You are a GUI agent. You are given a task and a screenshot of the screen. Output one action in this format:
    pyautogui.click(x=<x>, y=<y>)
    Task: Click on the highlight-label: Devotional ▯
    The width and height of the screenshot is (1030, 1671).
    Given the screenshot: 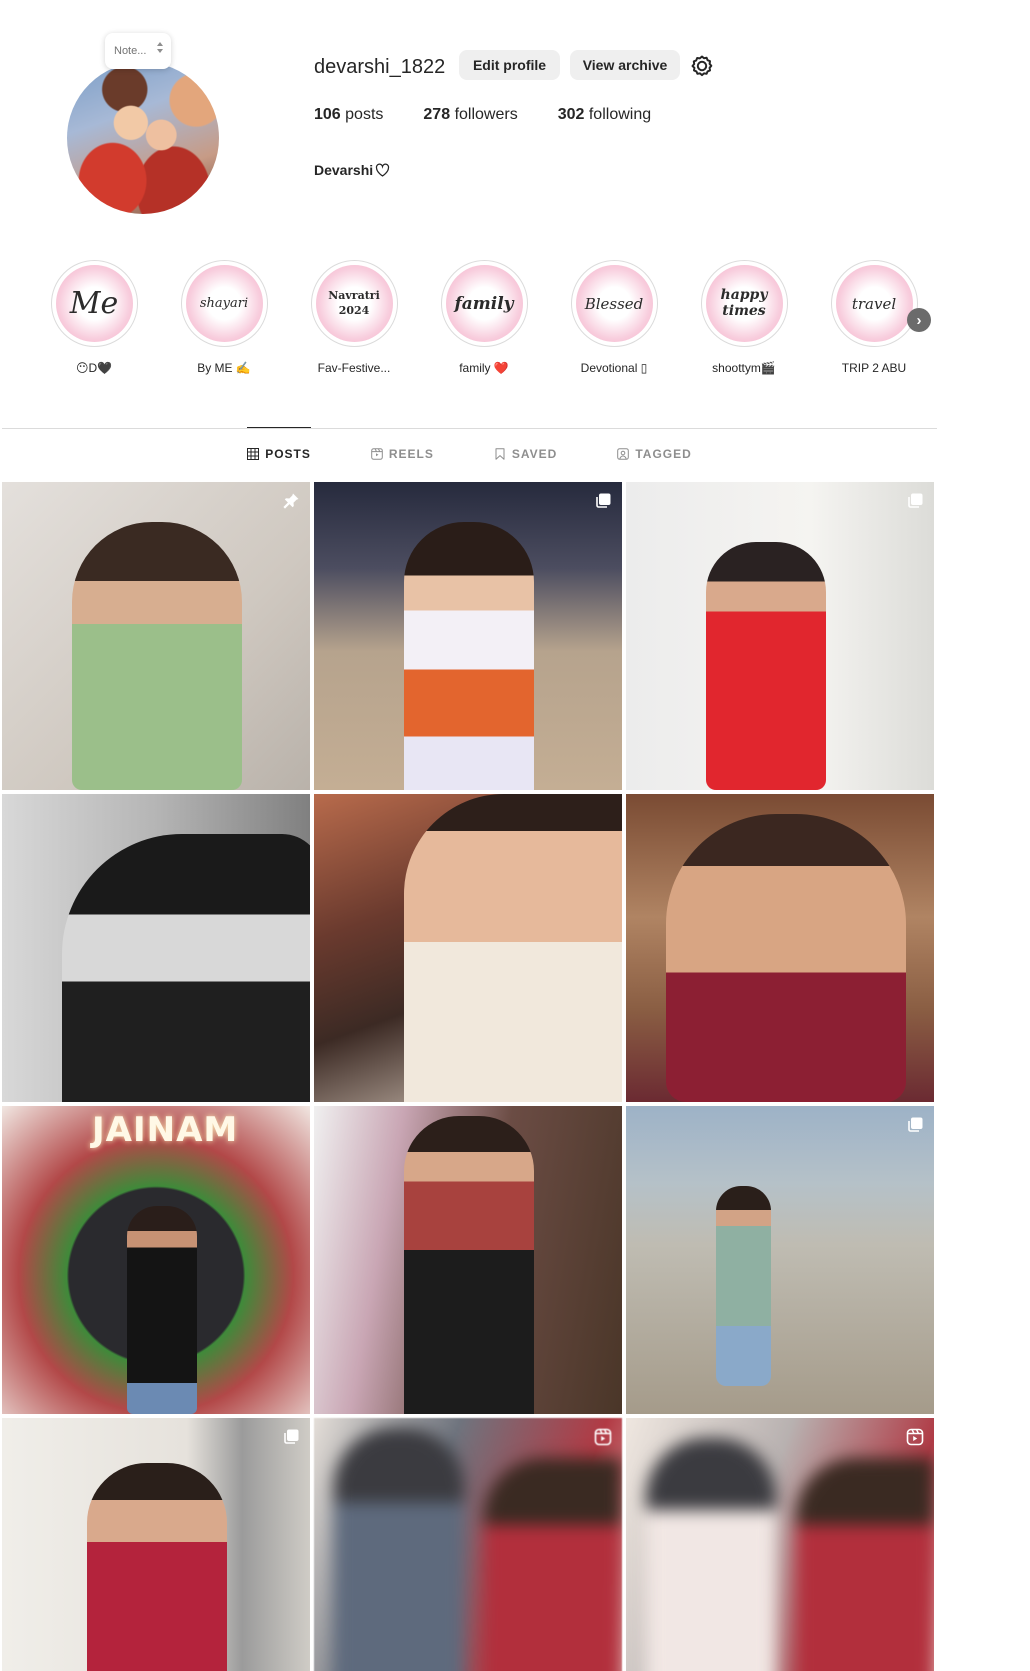 What is the action you would take?
    pyautogui.click(x=614, y=368)
    